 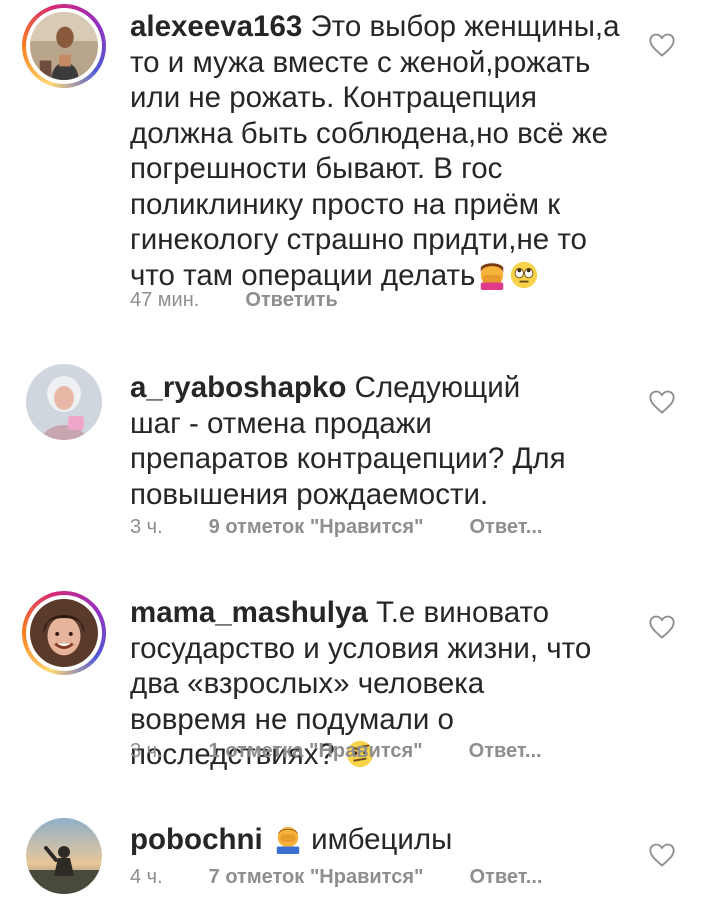 I want to click on comment-text: pobochni имбецилы, so click(x=385, y=840).